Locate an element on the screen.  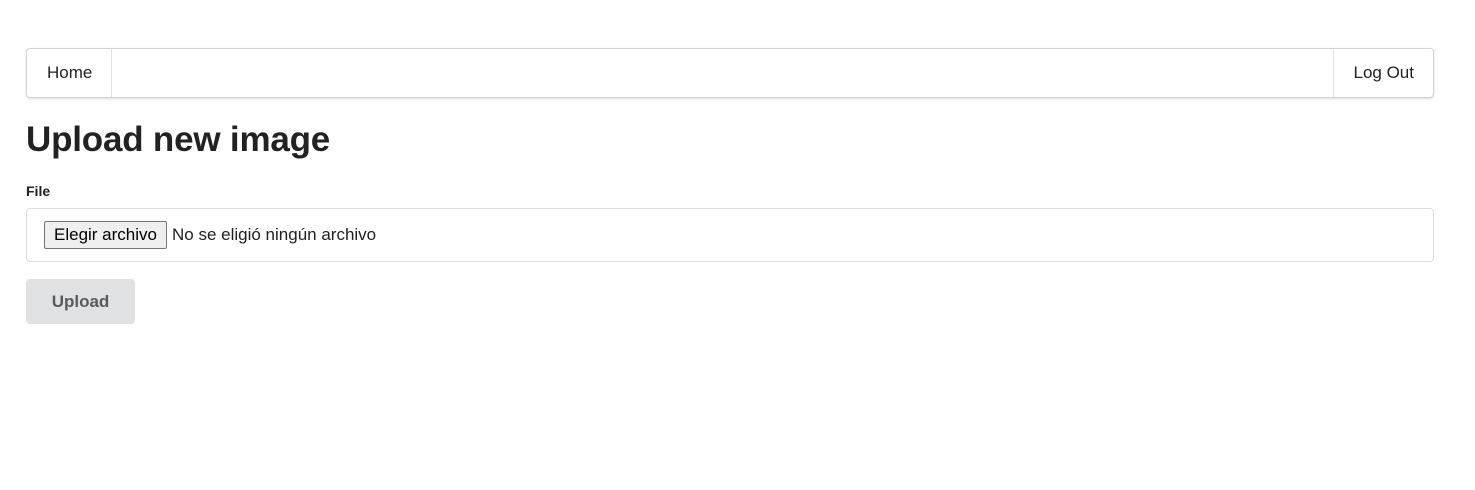
page-title: Upload new image is located at coordinates (178, 139).